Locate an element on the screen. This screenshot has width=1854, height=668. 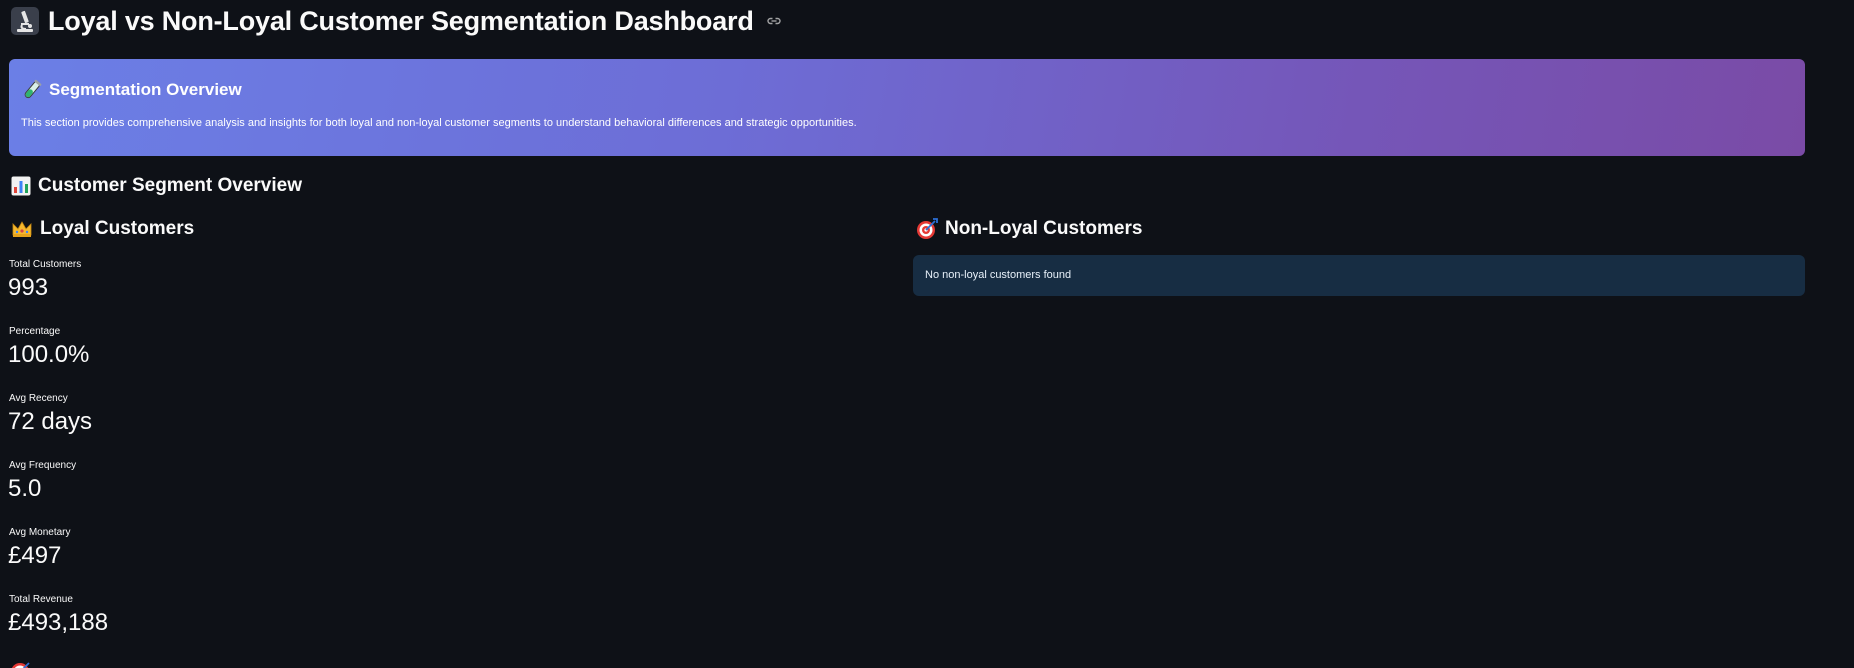
info-message: No non-loyal customers found is located at coordinates (998, 275).